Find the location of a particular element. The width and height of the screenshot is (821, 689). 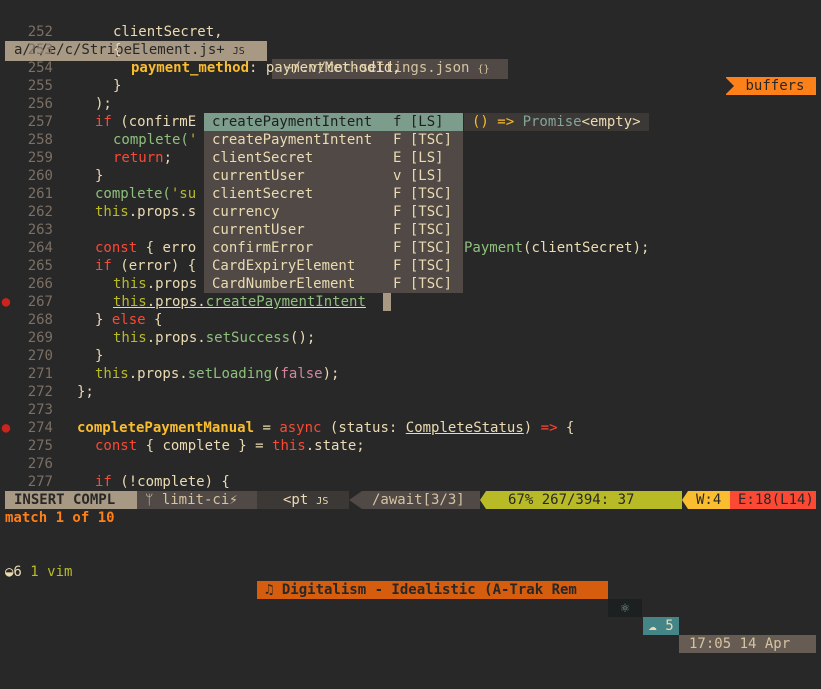

line-number: 263 is located at coordinates (40, 230).